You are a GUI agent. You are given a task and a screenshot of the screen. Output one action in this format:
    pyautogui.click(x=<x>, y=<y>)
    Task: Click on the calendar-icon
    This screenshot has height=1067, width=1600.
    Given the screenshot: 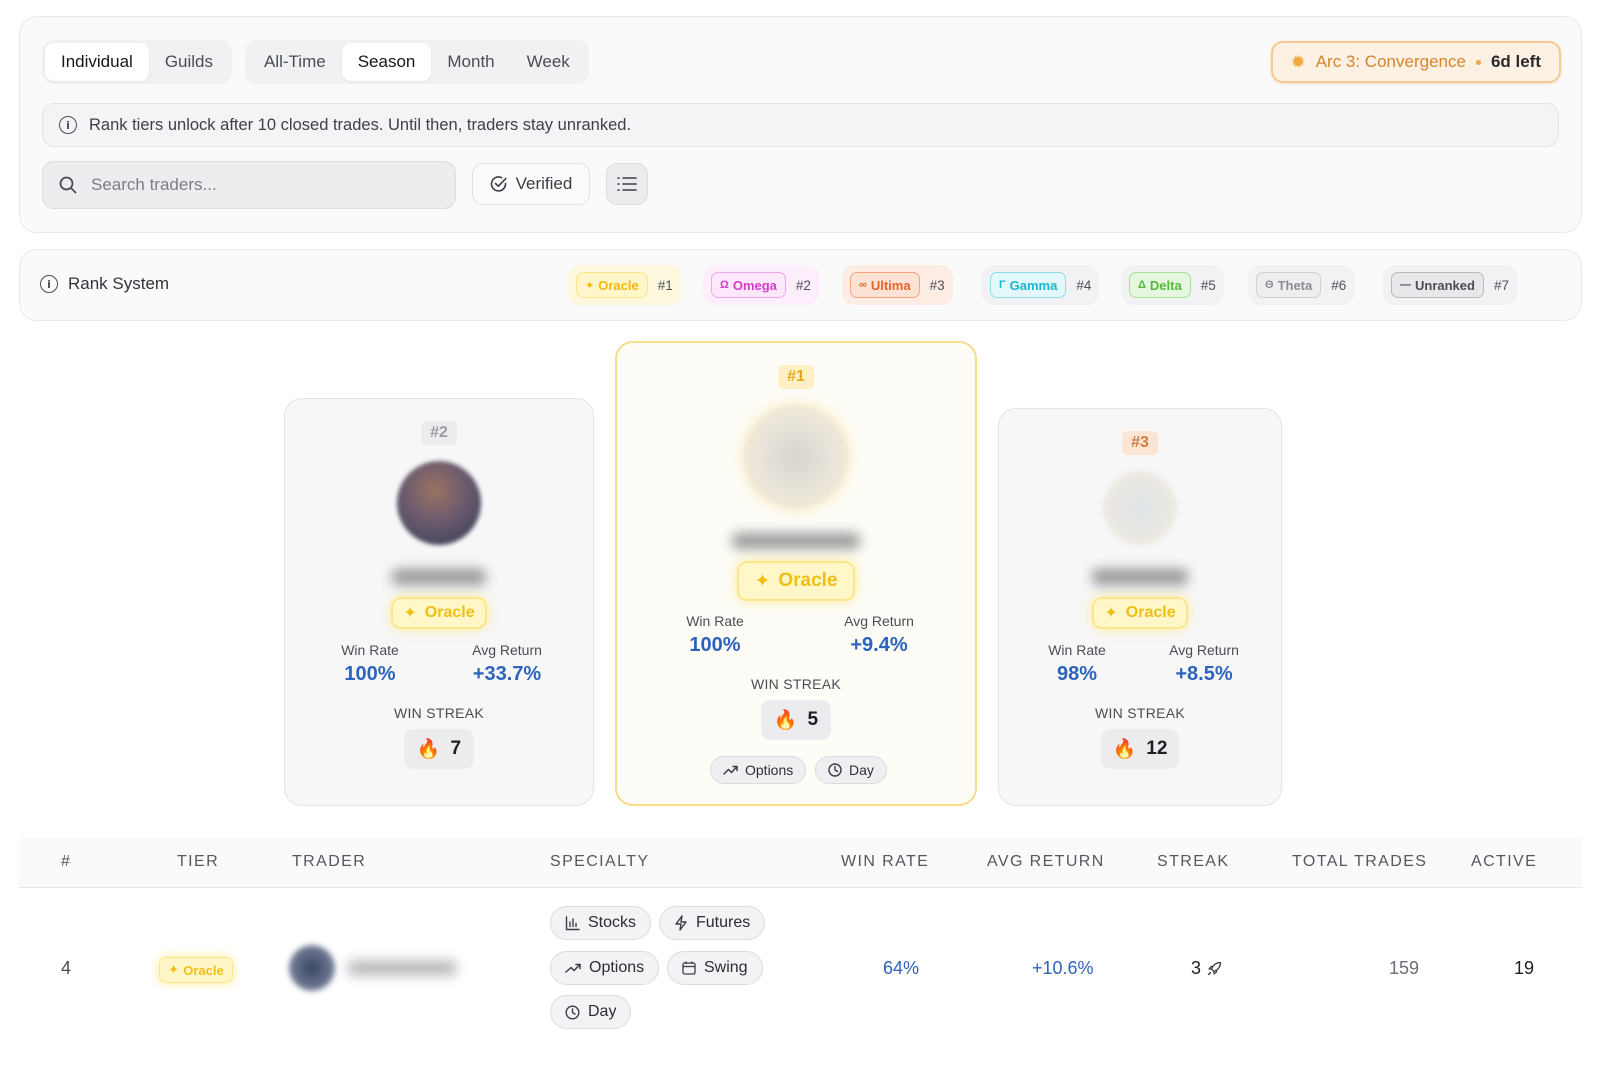 What is the action you would take?
    pyautogui.click(x=689, y=968)
    